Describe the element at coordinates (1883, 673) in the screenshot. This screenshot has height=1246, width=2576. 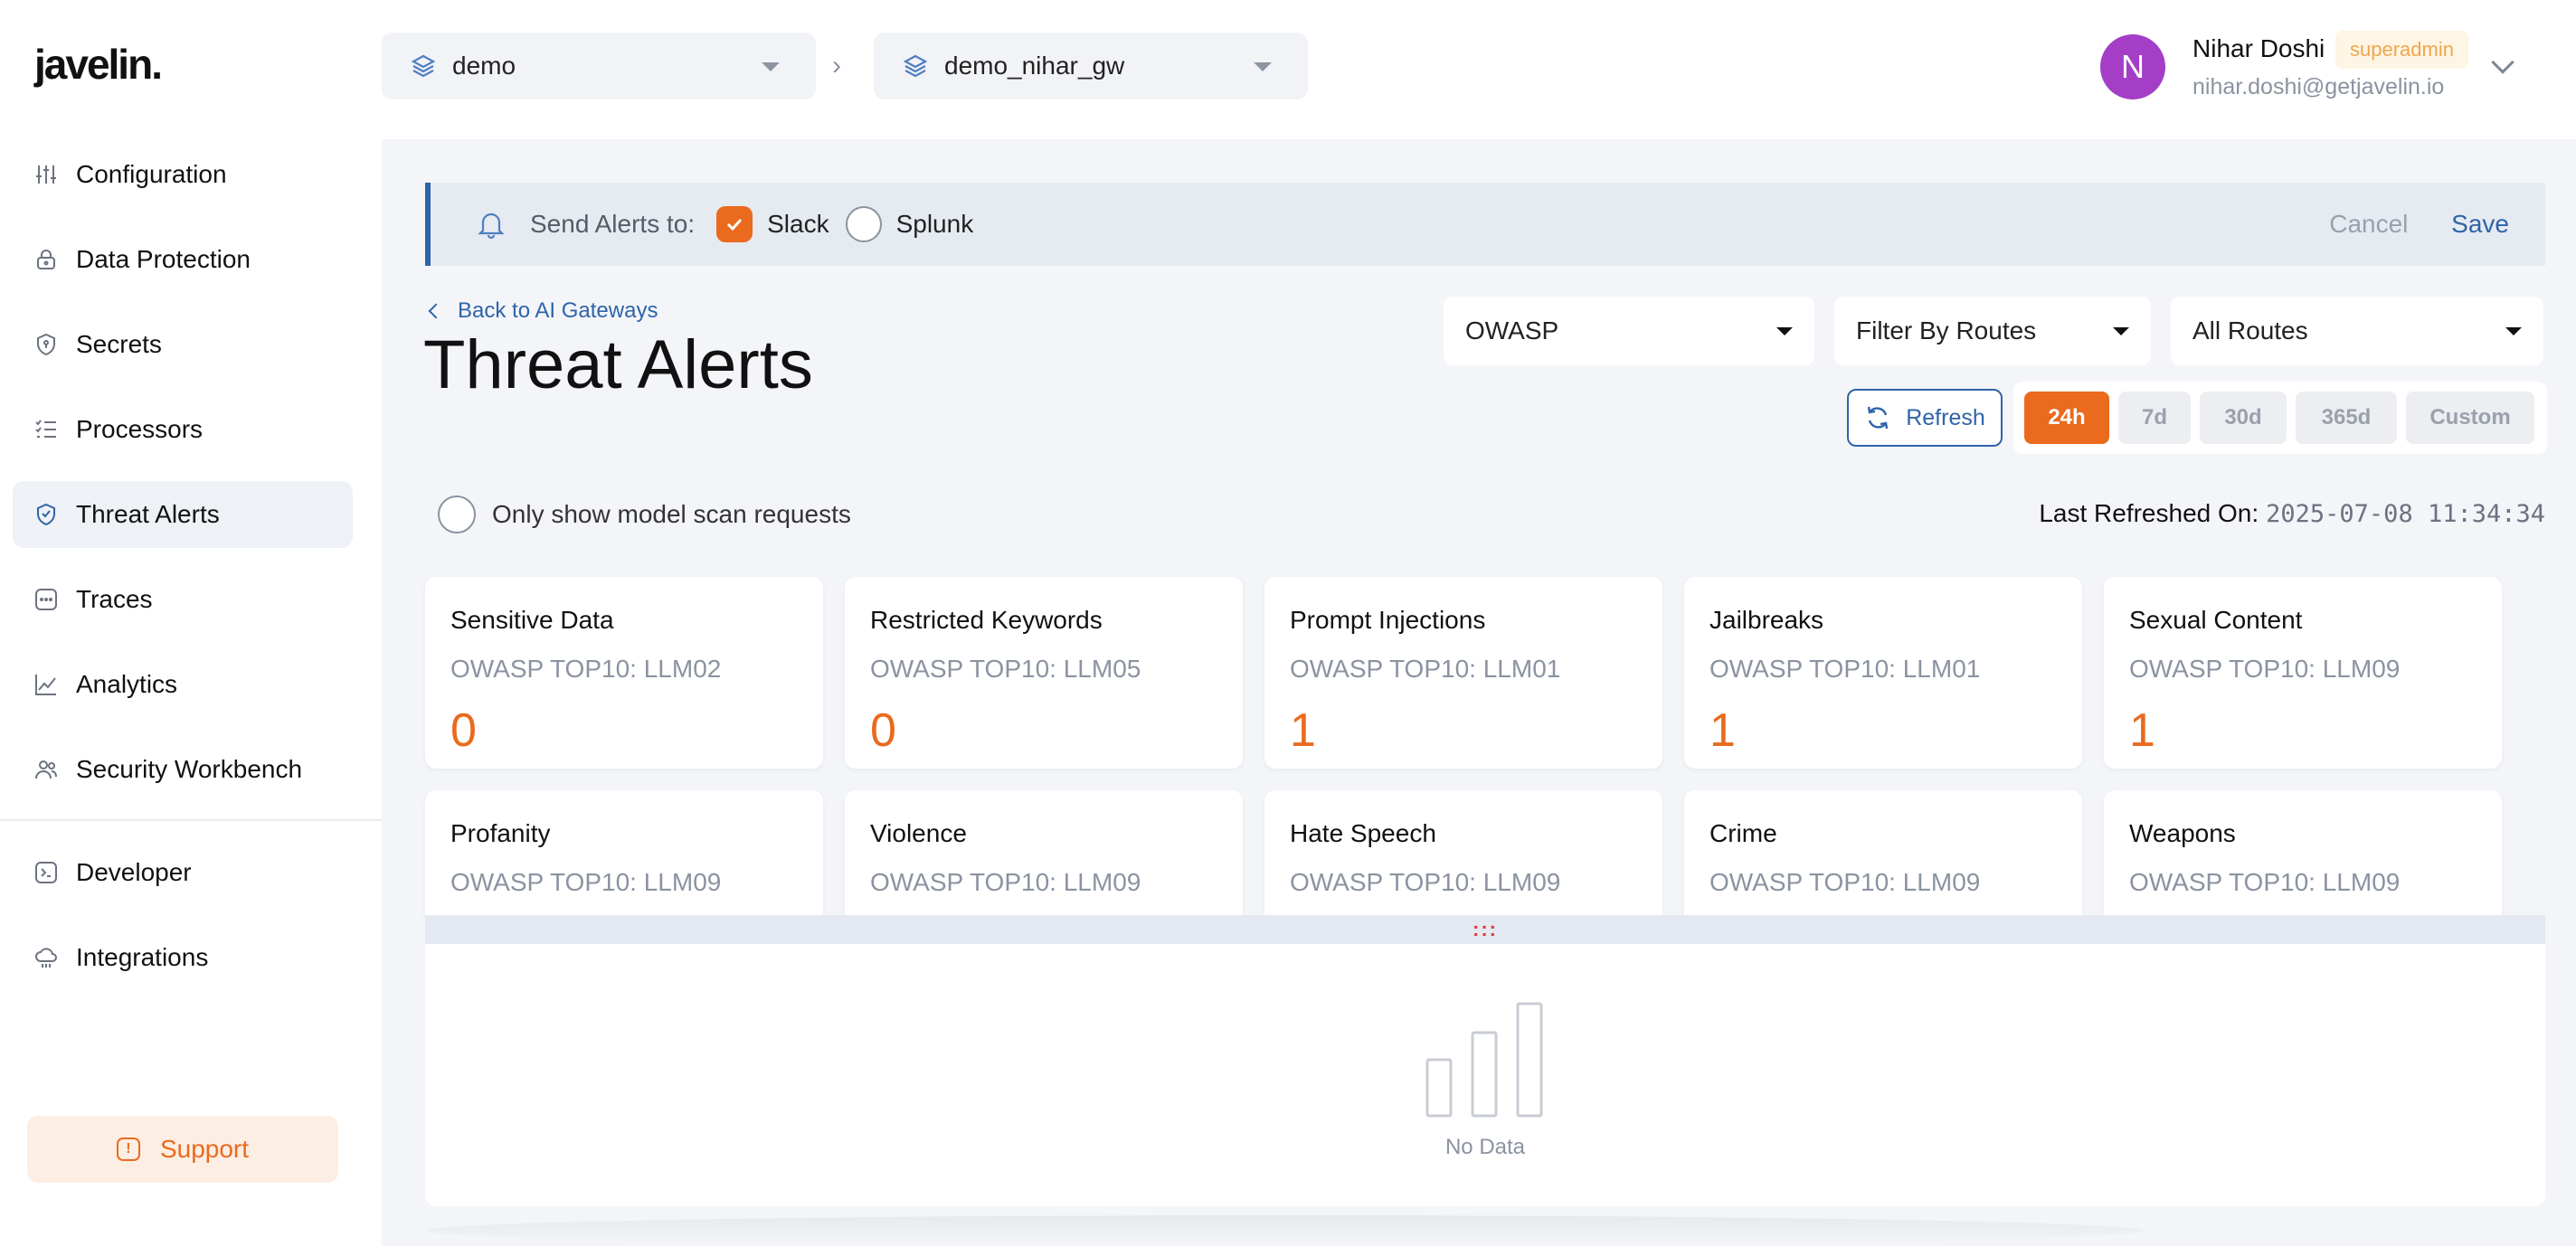
I see `stat-card-jailbreaks: Jailbreaks OWASP TOP10: LLM01 1` at that location.